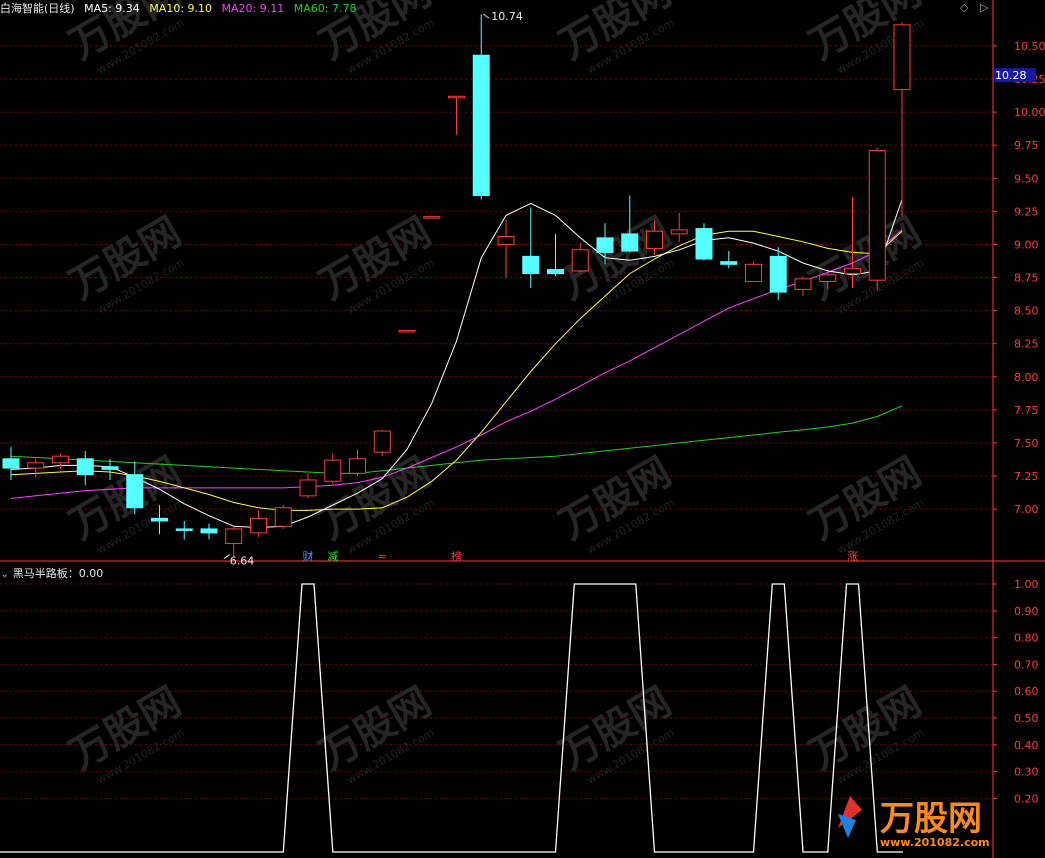  What do you see at coordinates (1026, 745) in the screenshot?
I see `y-tick-label: 0.40` at bounding box center [1026, 745].